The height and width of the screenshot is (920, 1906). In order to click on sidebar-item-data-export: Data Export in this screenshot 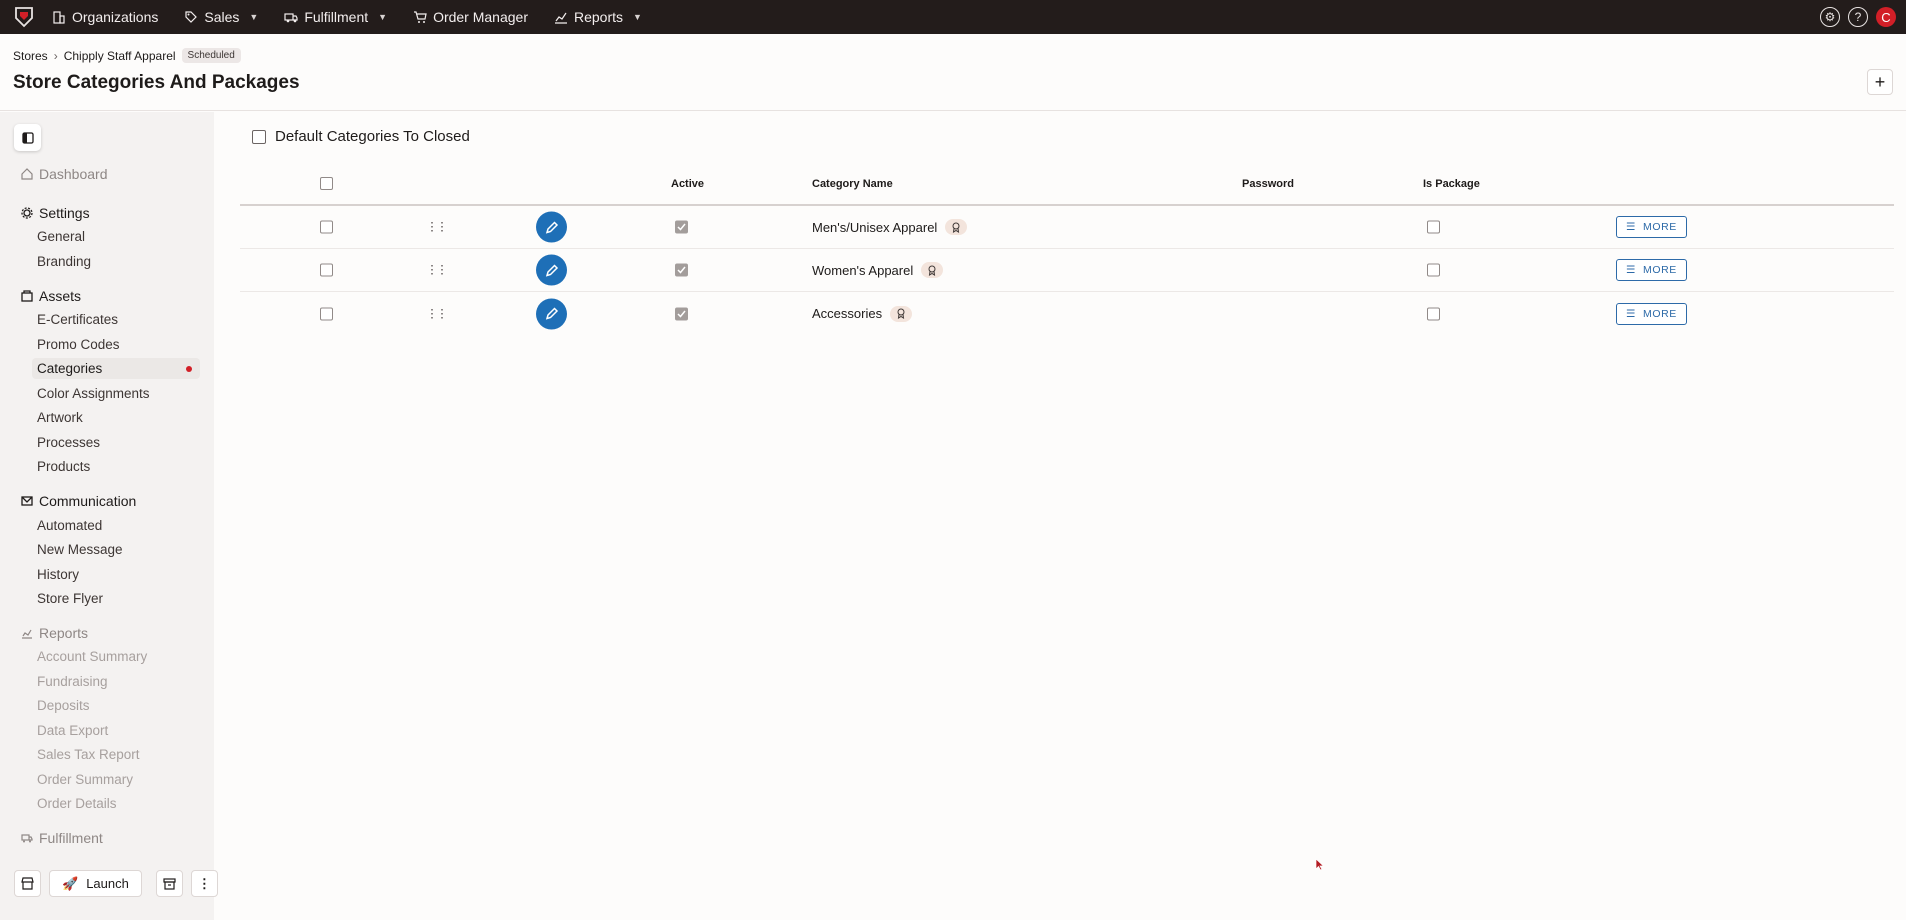, I will do `click(116, 730)`.